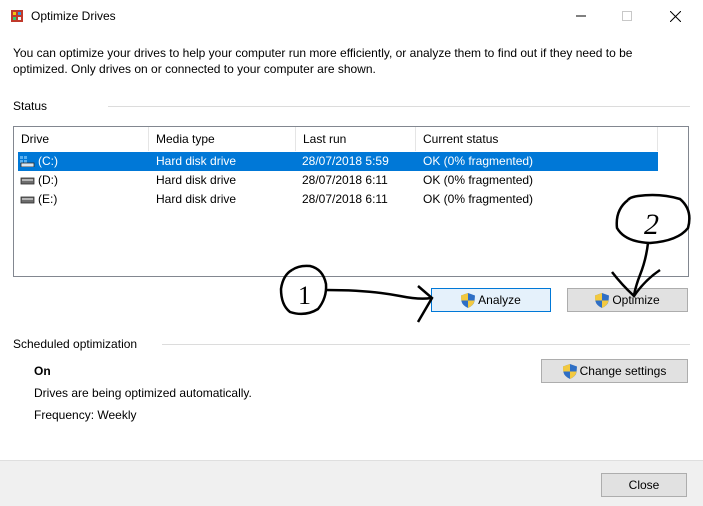 The height and width of the screenshot is (506, 703). Describe the element at coordinates (81, 139) in the screenshot. I see `column-header-drive: Drive` at that location.